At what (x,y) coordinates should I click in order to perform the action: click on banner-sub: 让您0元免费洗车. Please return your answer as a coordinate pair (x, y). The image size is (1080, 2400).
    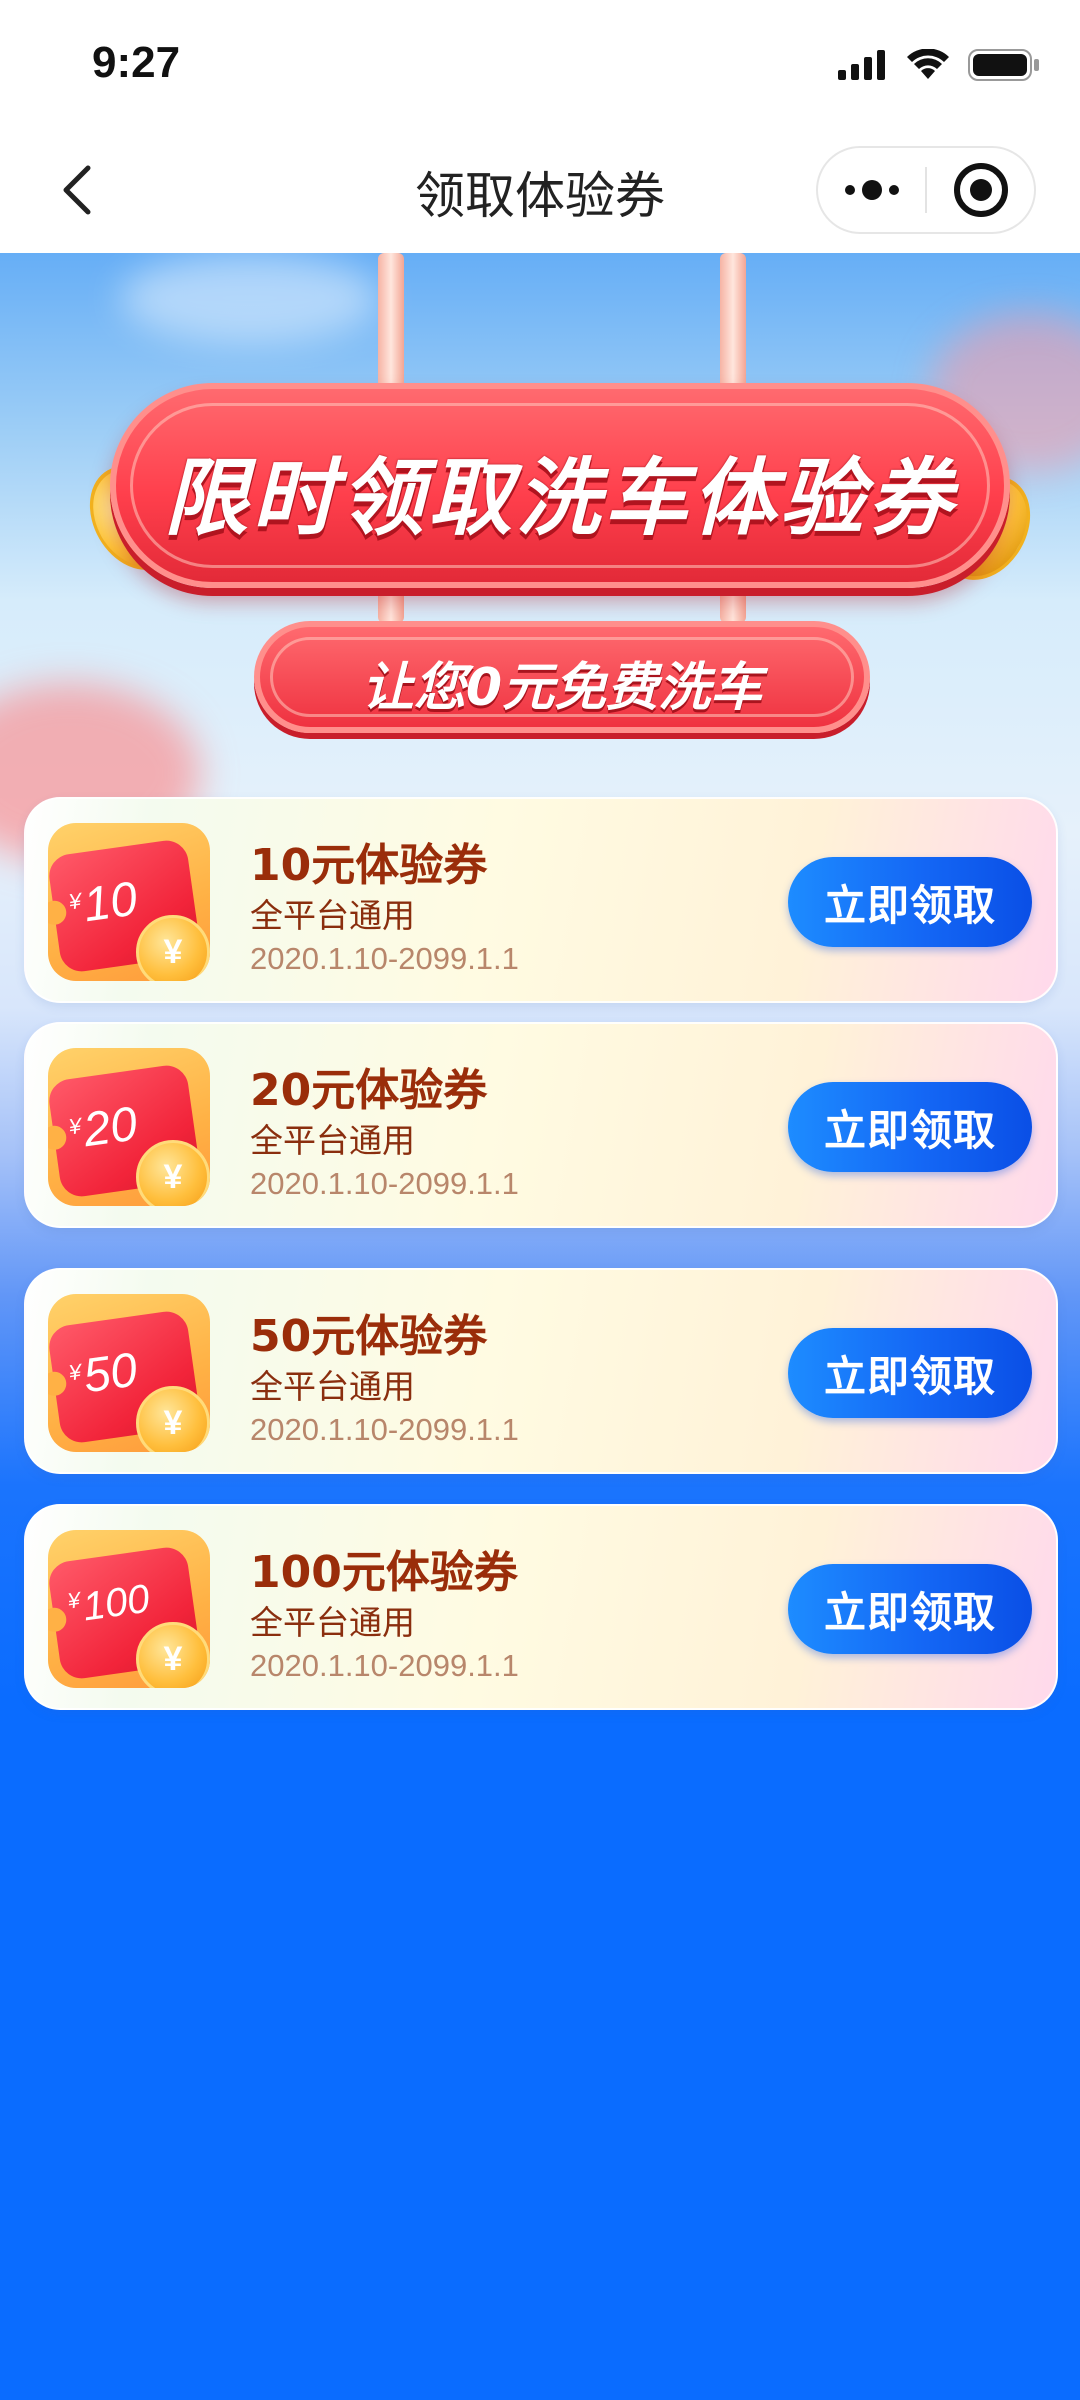
    Looking at the image, I should click on (562, 677).